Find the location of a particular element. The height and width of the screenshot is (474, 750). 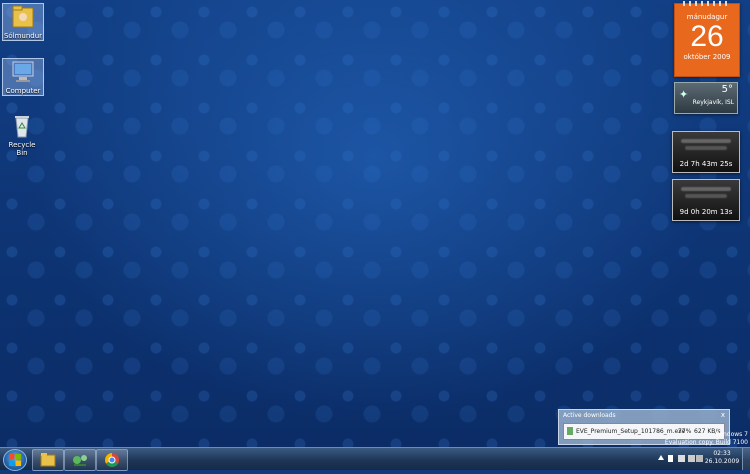

clock-date: 26.10.2009 is located at coordinates (722, 461).